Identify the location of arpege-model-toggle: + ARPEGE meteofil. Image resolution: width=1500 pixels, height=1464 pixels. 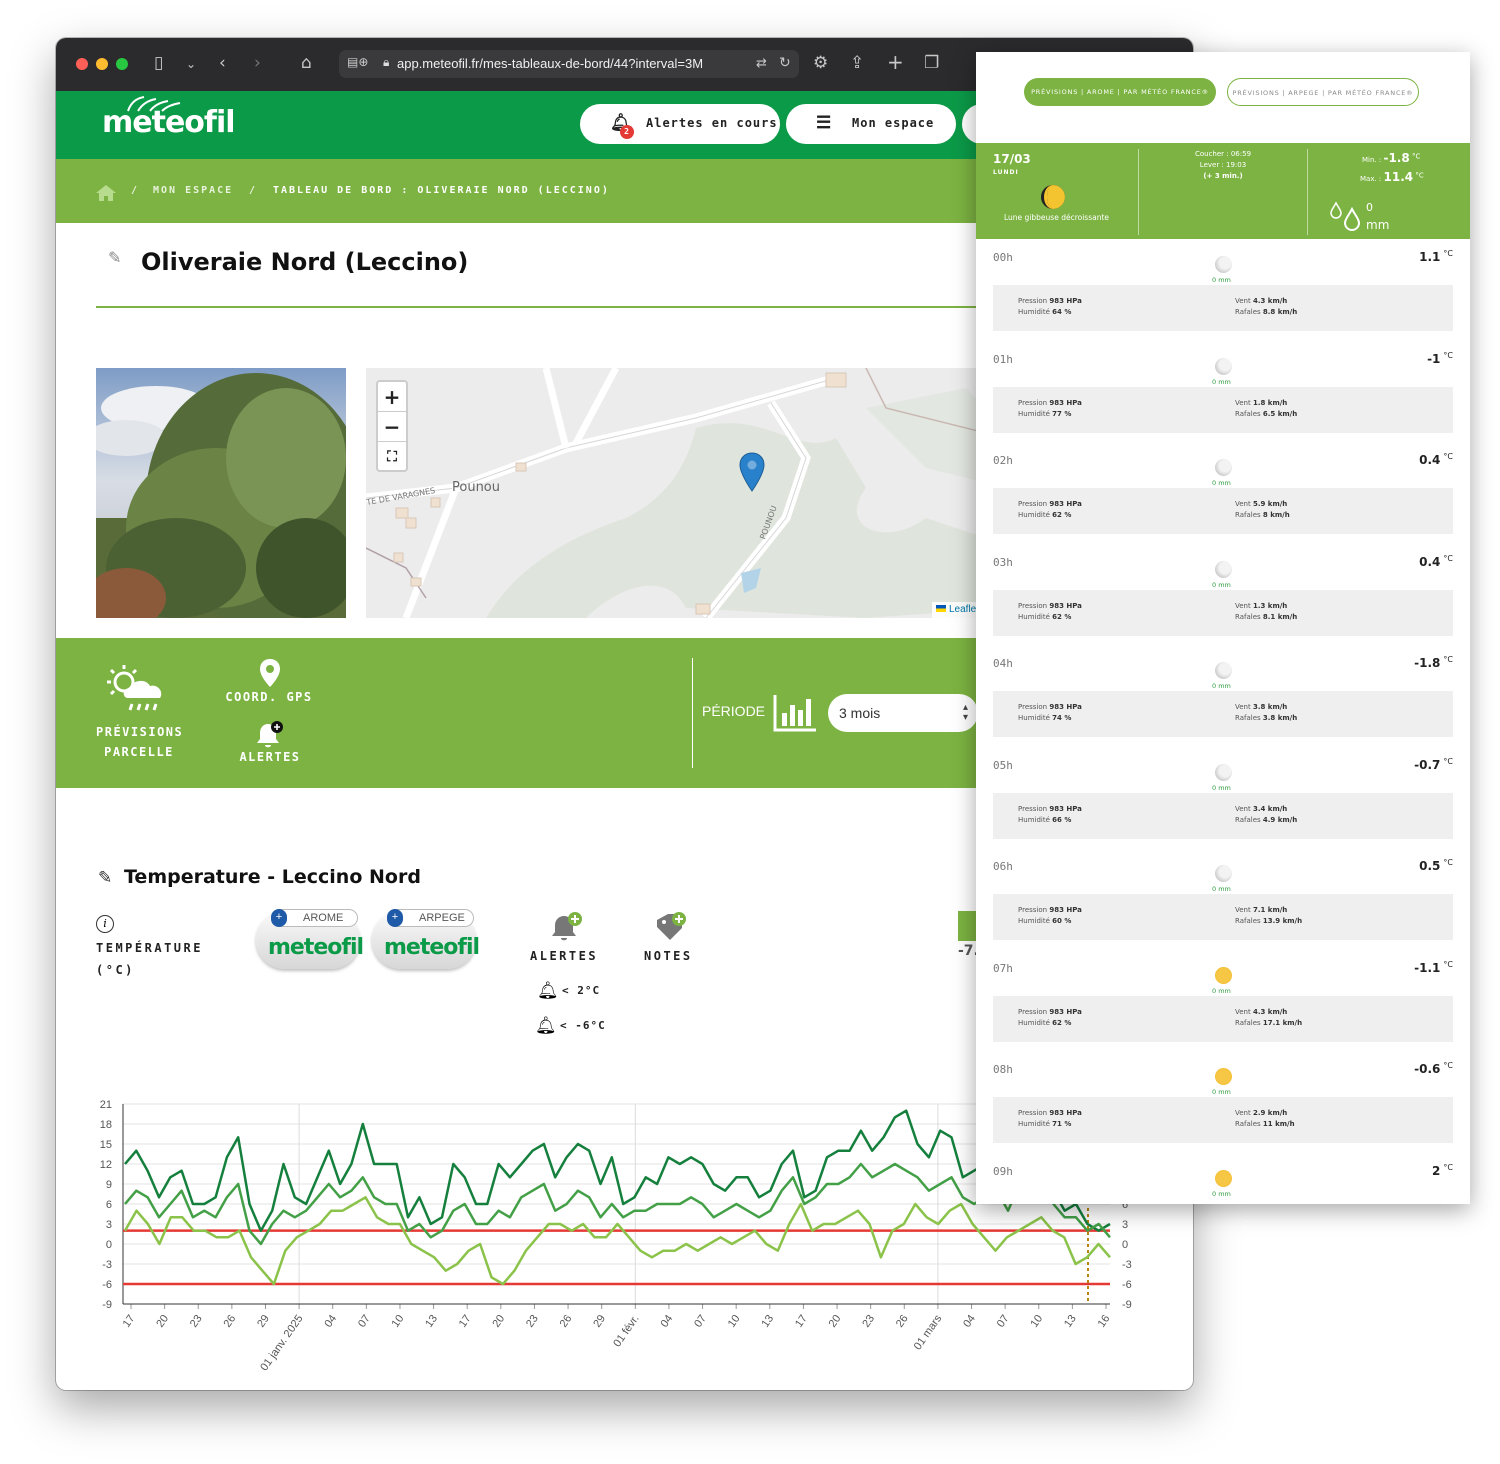
(426, 939).